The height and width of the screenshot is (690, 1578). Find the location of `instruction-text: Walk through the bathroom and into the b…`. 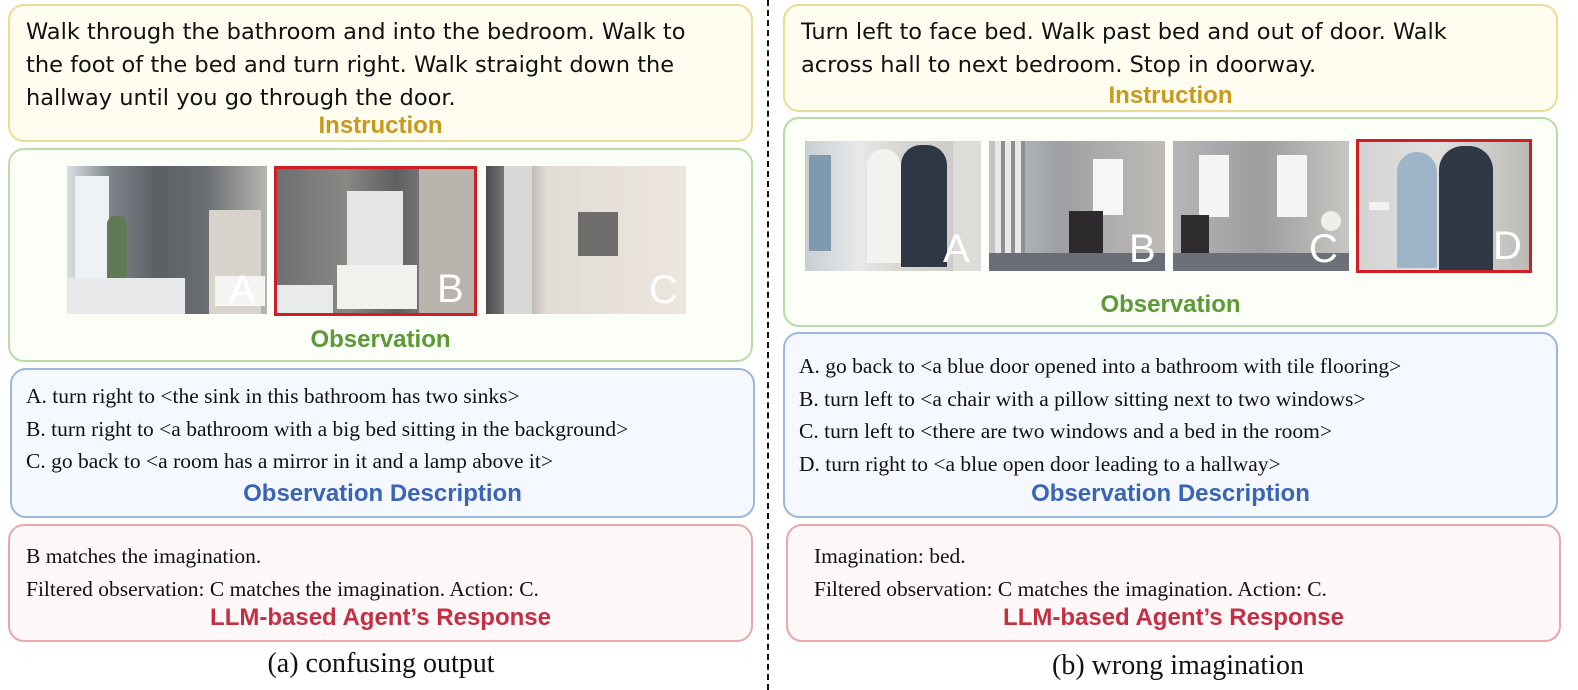

instruction-text: Walk through the bathroom and into the b… is located at coordinates (356, 65).